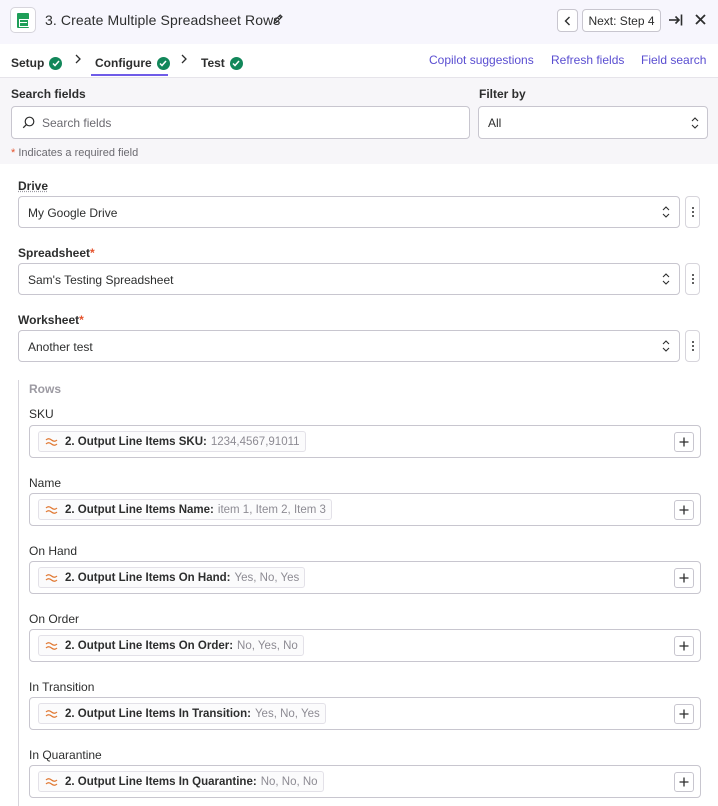 This screenshot has width=718, height=806. Describe the element at coordinates (139, 509) in the screenshot. I see `token-name: 2. Output Line Items Name:` at that location.